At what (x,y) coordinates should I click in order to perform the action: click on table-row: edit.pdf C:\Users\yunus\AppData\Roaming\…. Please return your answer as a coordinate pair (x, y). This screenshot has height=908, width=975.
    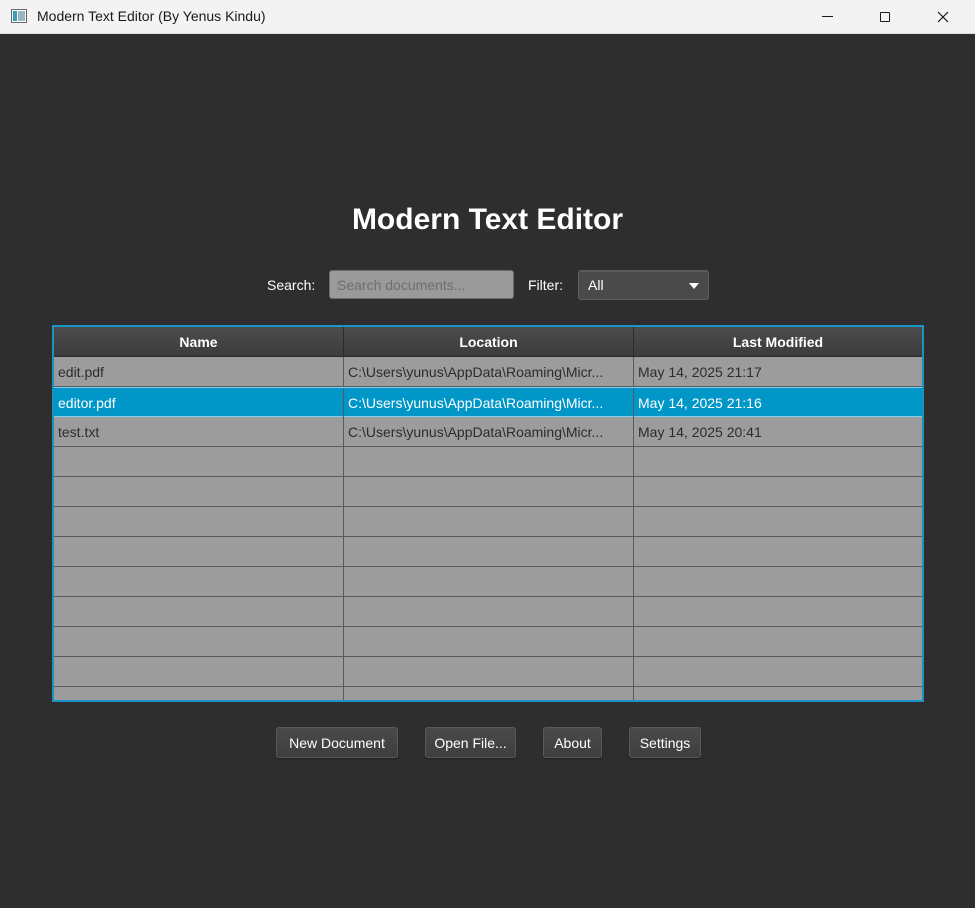
    Looking at the image, I should click on (488, 372).